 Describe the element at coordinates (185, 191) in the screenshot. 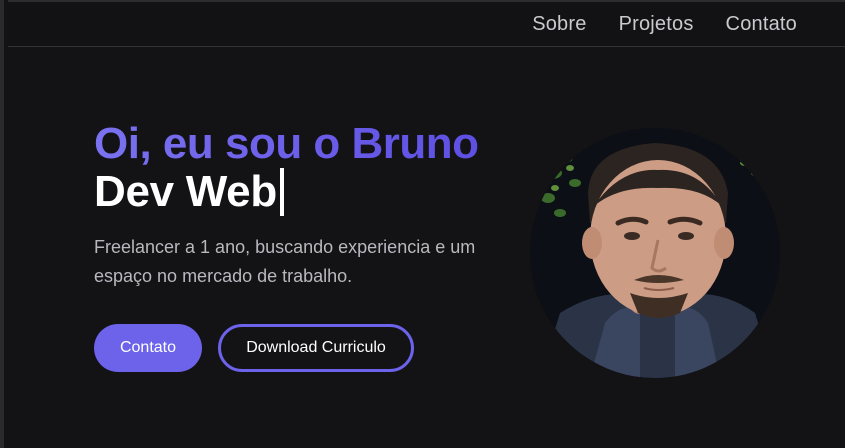

I see `hero-role-text: Dev Web` at that location.